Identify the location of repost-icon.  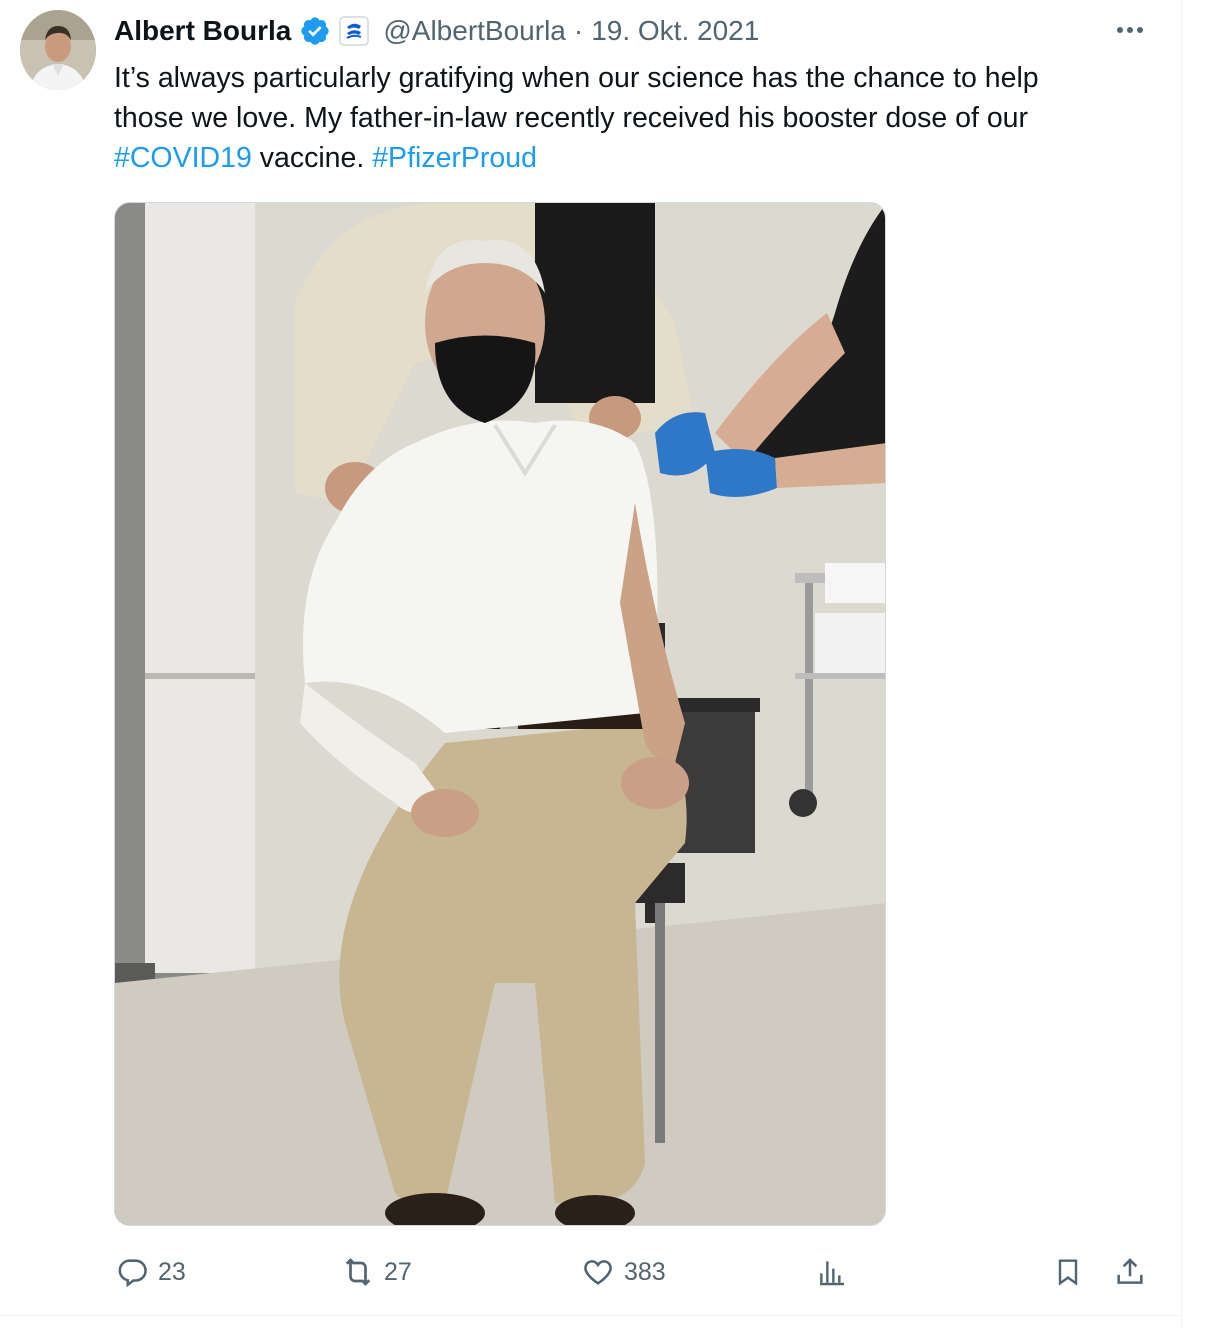
(358, 1272).